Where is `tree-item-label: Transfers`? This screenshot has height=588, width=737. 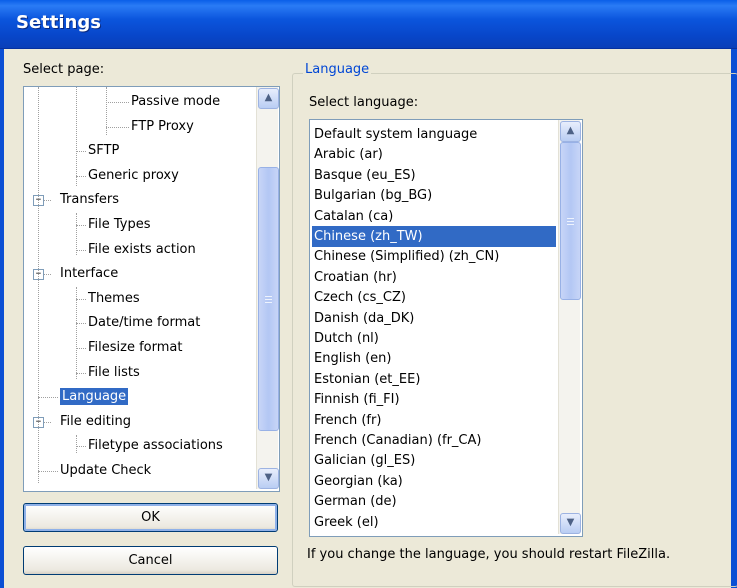
tree-item-label: Transfers is located at coordinates (90, 200).